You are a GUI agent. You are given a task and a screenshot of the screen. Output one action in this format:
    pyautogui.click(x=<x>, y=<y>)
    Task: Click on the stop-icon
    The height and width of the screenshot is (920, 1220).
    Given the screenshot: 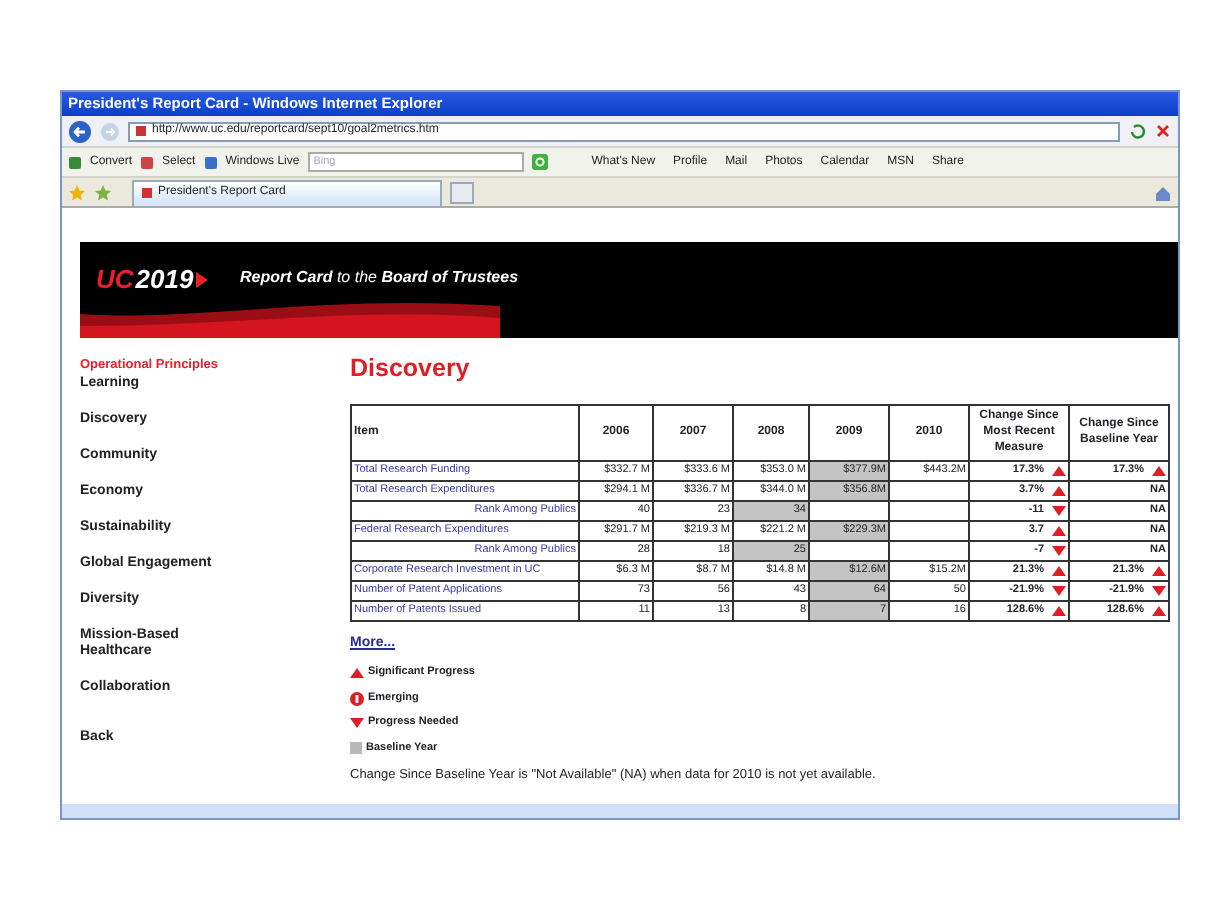 What is the action you would take?
    pyautogui.click(x=1163, y=131)
    